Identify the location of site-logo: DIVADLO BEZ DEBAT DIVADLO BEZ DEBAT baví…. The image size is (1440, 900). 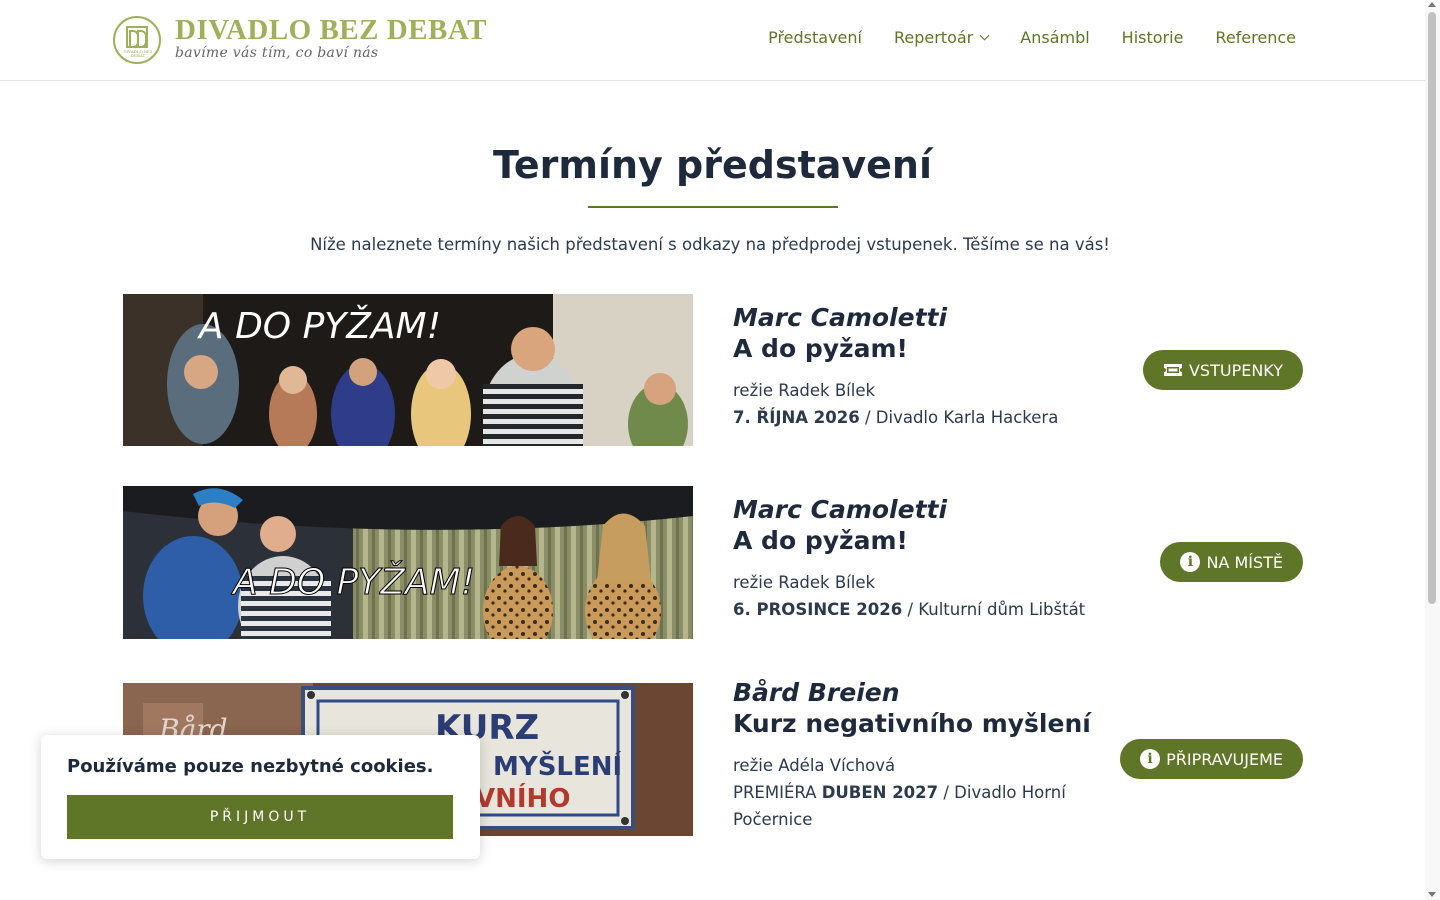
(300, 40).